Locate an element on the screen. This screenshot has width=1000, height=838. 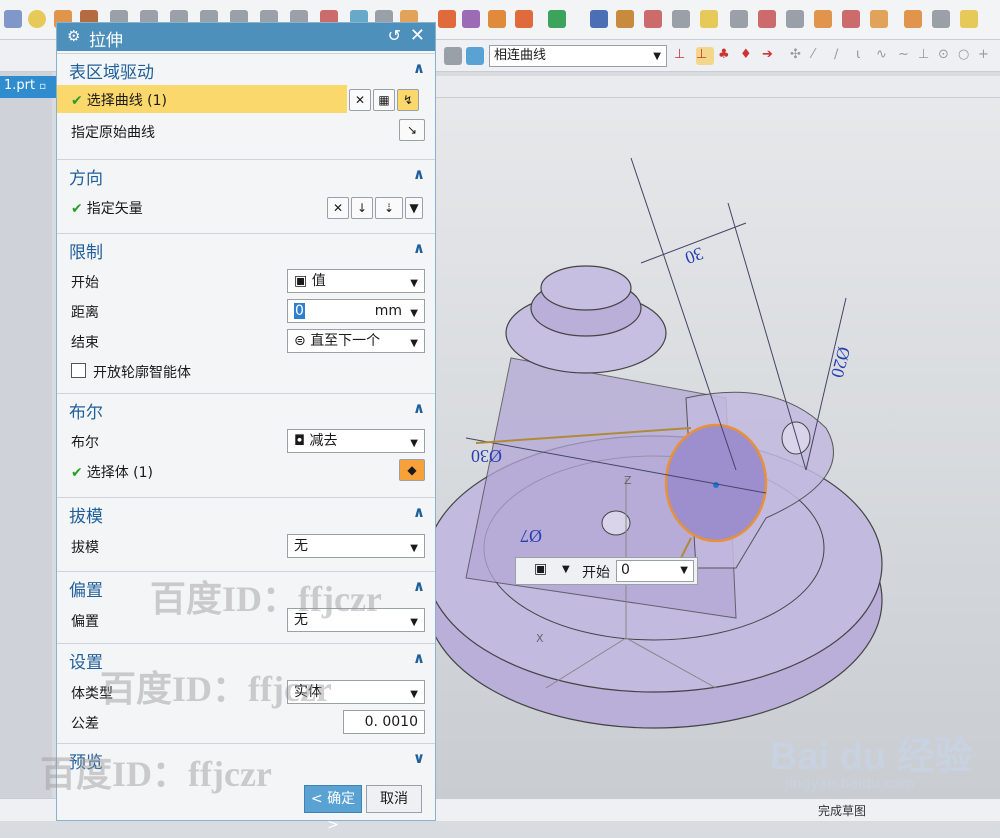
snap-perp-icon: ⊥ is located at coordinates (927, 56).